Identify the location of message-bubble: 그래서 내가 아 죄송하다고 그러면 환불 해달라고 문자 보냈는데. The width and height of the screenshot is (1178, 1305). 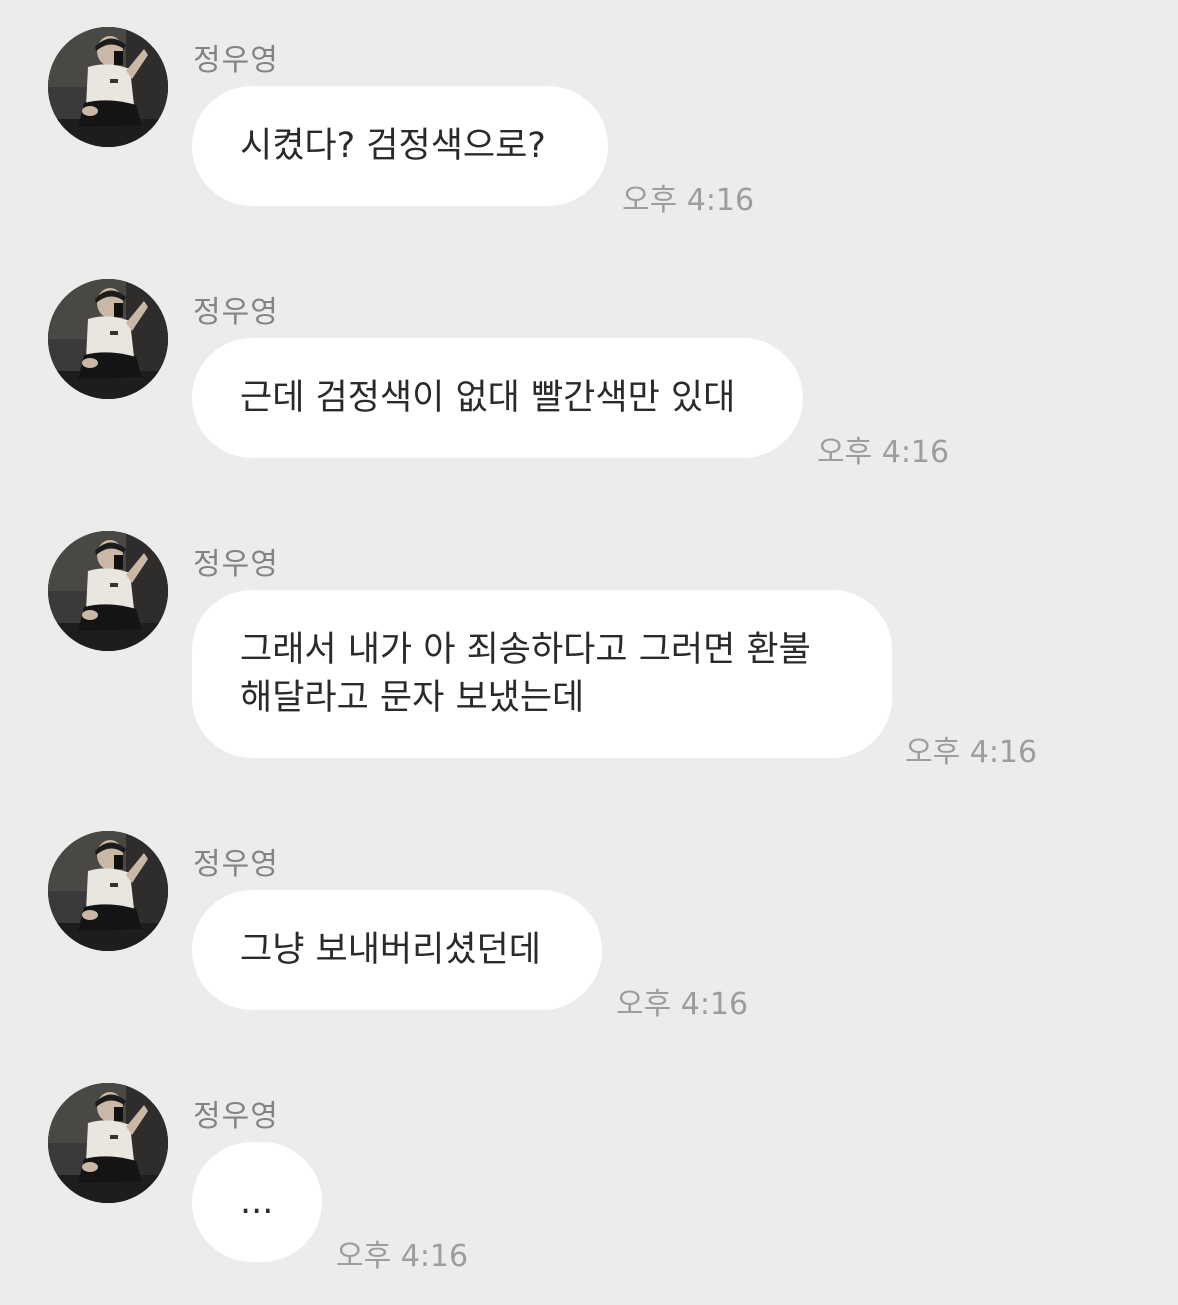
(542, 674).